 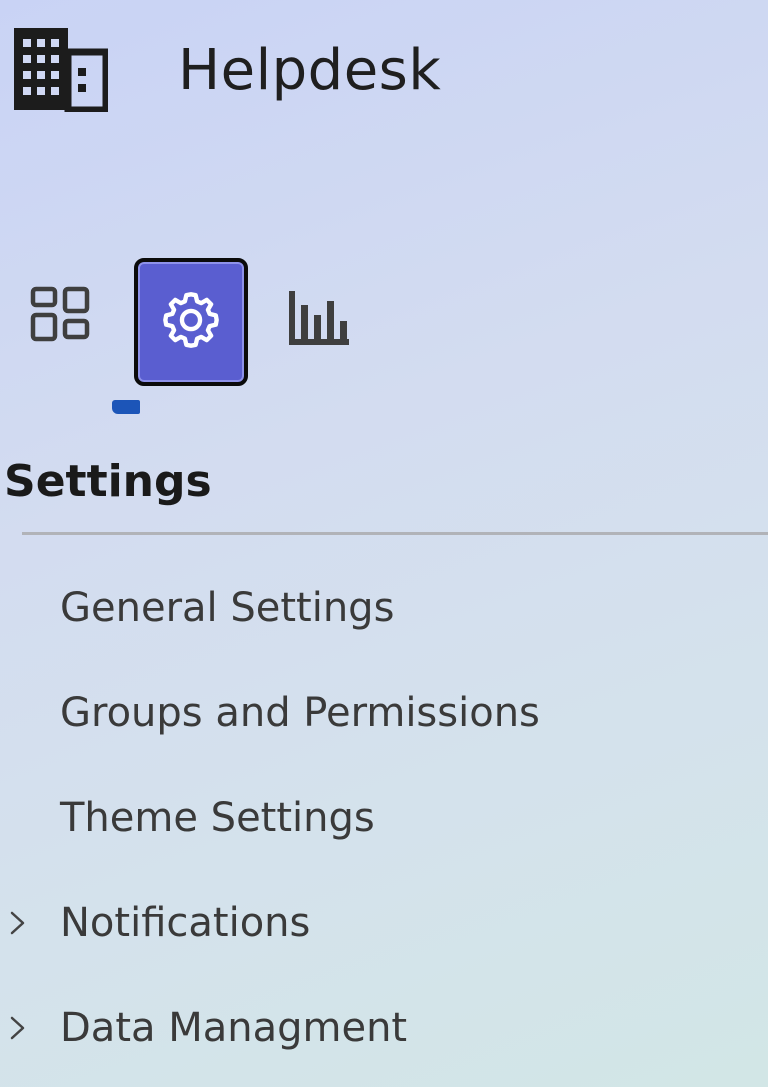 What do you see at coordinates (310, 70) in the screenshot?
I see `app-title: Helpdesk` at bounding box center [310, 70].